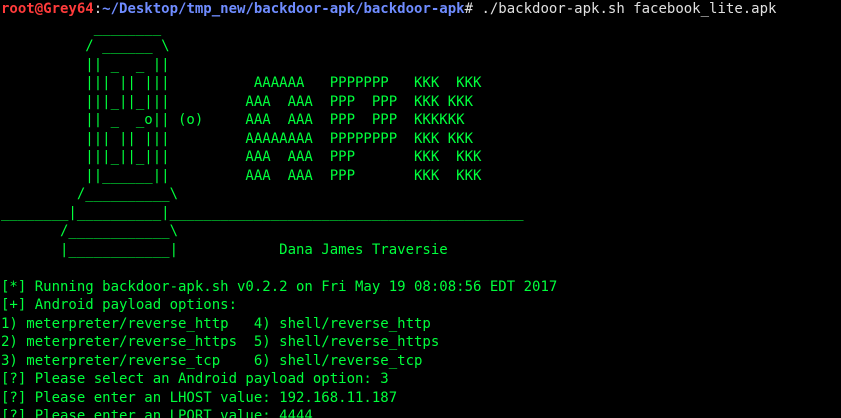  Describe the element at coordinates (90, 231) in the screenshot. I see `banner-line: /____________\` at that location.